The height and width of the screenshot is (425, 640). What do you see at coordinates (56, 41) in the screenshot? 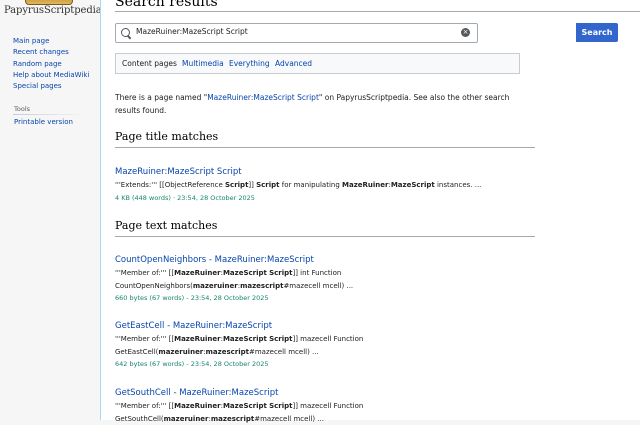
I see `sidebar-item-main-page: Main page` at bounding box center [56, 41].